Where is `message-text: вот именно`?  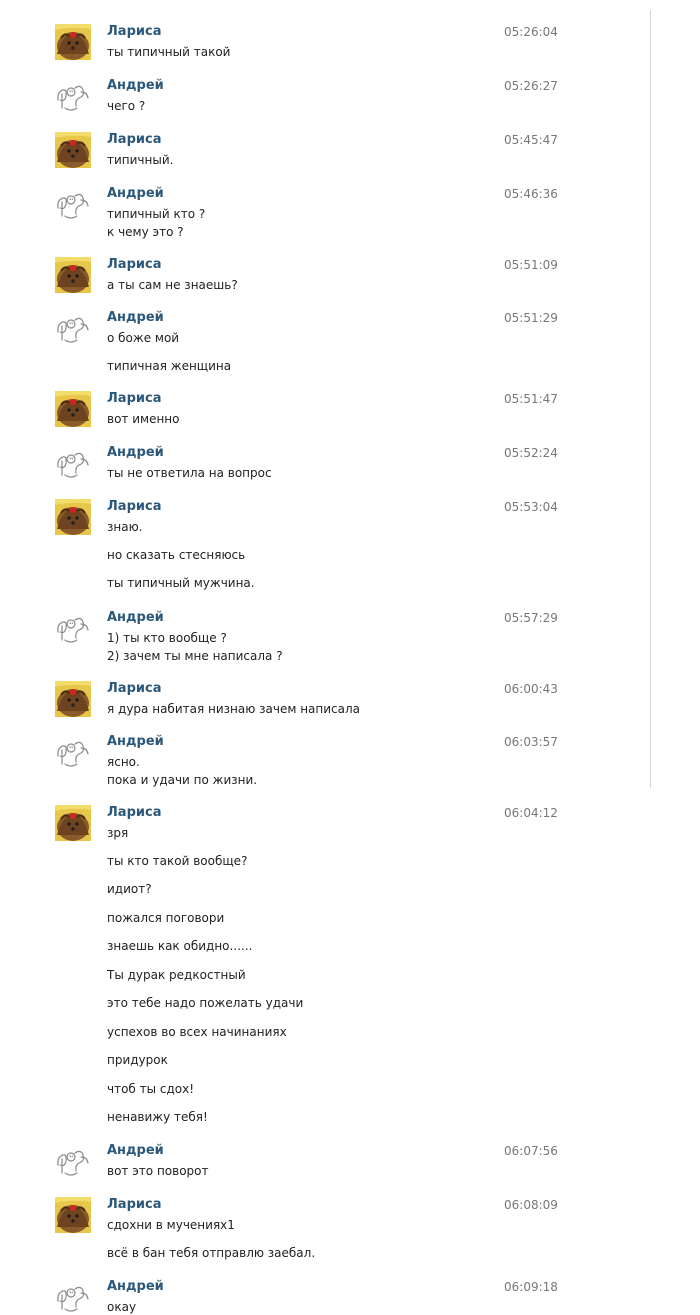
message-text: вот именно is located at coordinates (143, 419).